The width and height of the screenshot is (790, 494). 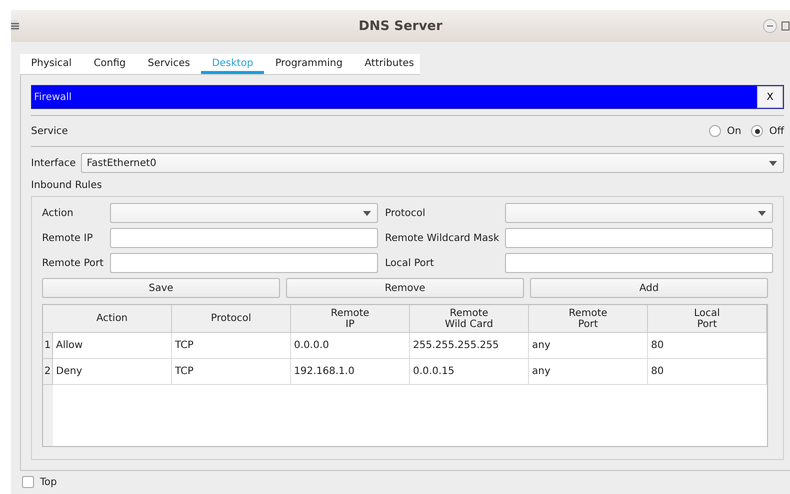 What do you see at coordinates (309, 64) in the screenshot?
I see `tab: Programming` at bounding box center [309, 64].